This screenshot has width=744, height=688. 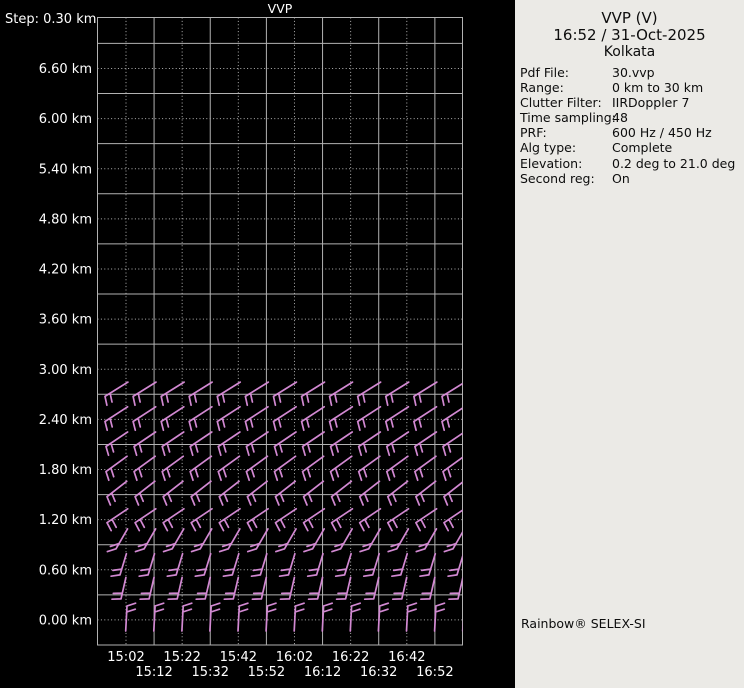 I want to click on x-axis-label: 15:42, so click(x=238, y=657).